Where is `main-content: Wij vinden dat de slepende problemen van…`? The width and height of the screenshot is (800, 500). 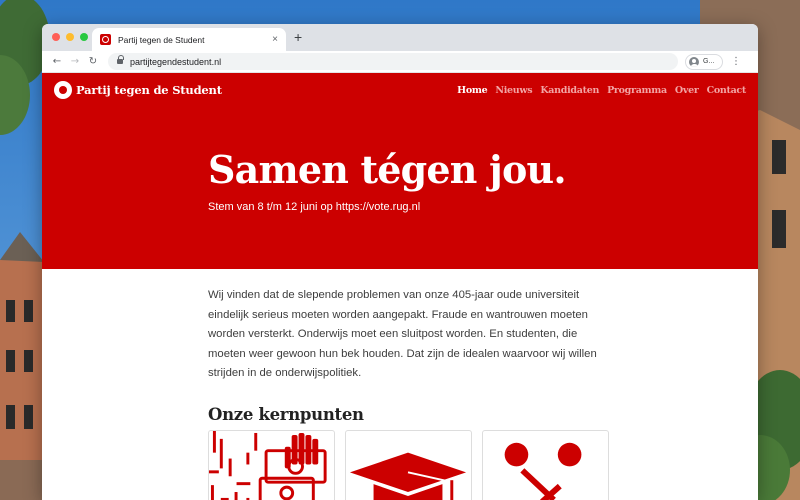 main-content: Wij vinden dat de slepende problemen van… is located at coordinates (408, 355).